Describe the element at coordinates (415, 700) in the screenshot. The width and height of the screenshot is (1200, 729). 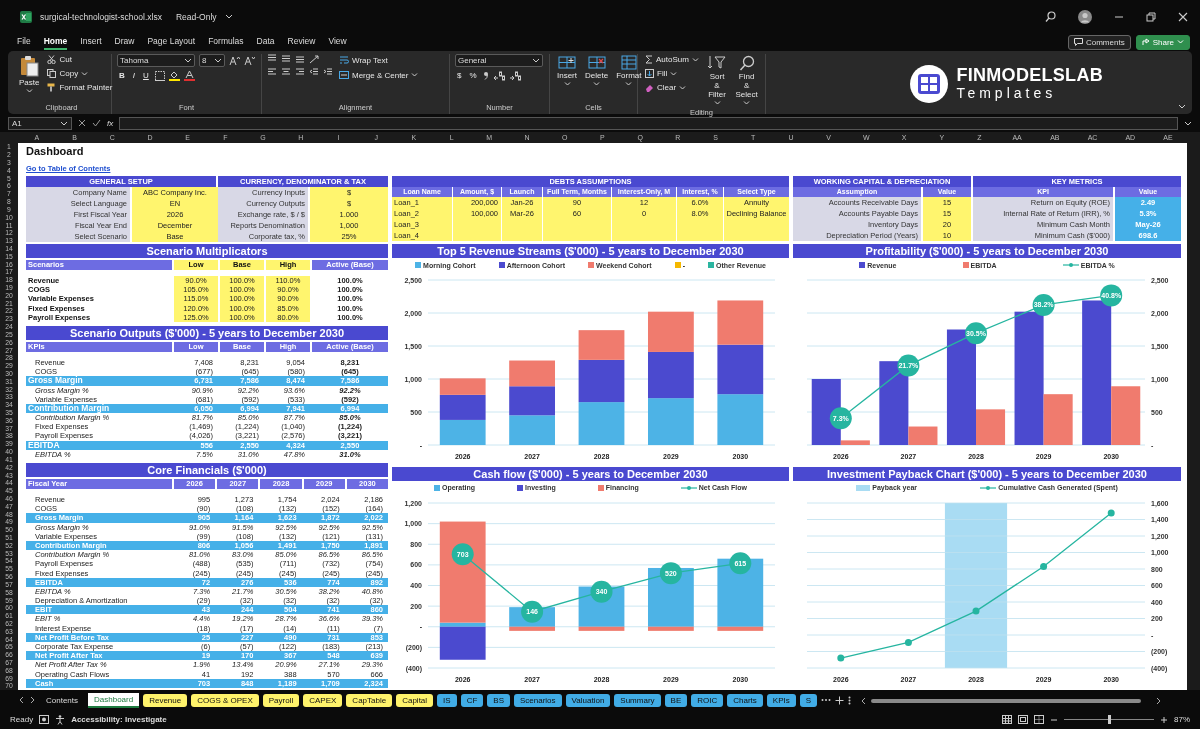
I see `sheet-tab: Capital` at that location.